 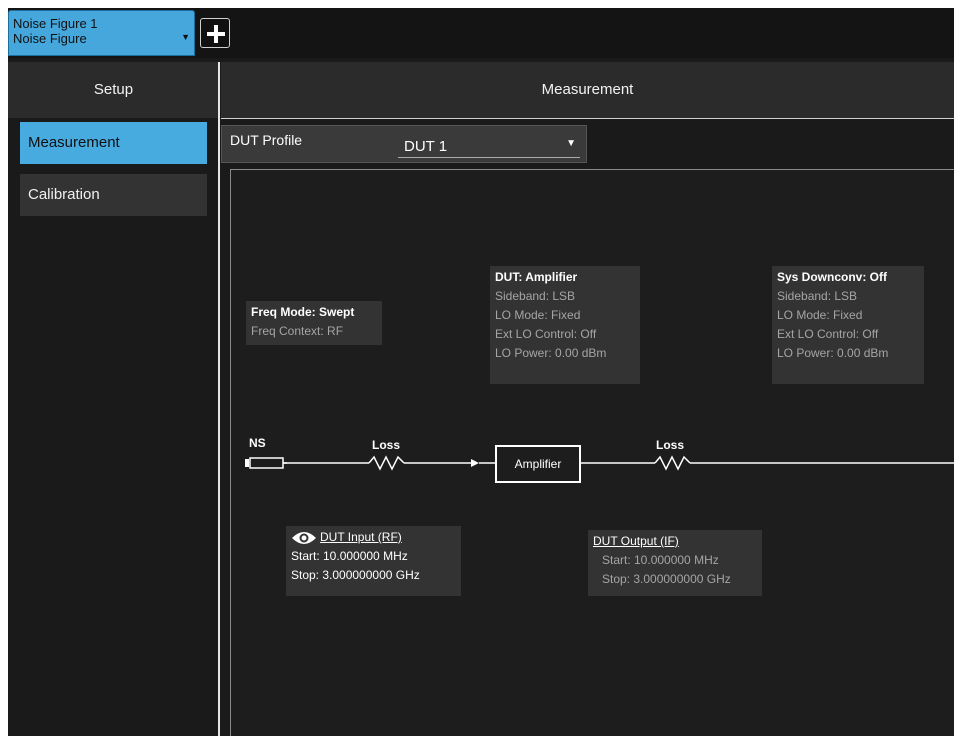 What do you see at coordinates (833, 353) in the screenshot?
I see `sys-lo-power: LO Power: 0.00 dBm` at bounding box center [833, 353].